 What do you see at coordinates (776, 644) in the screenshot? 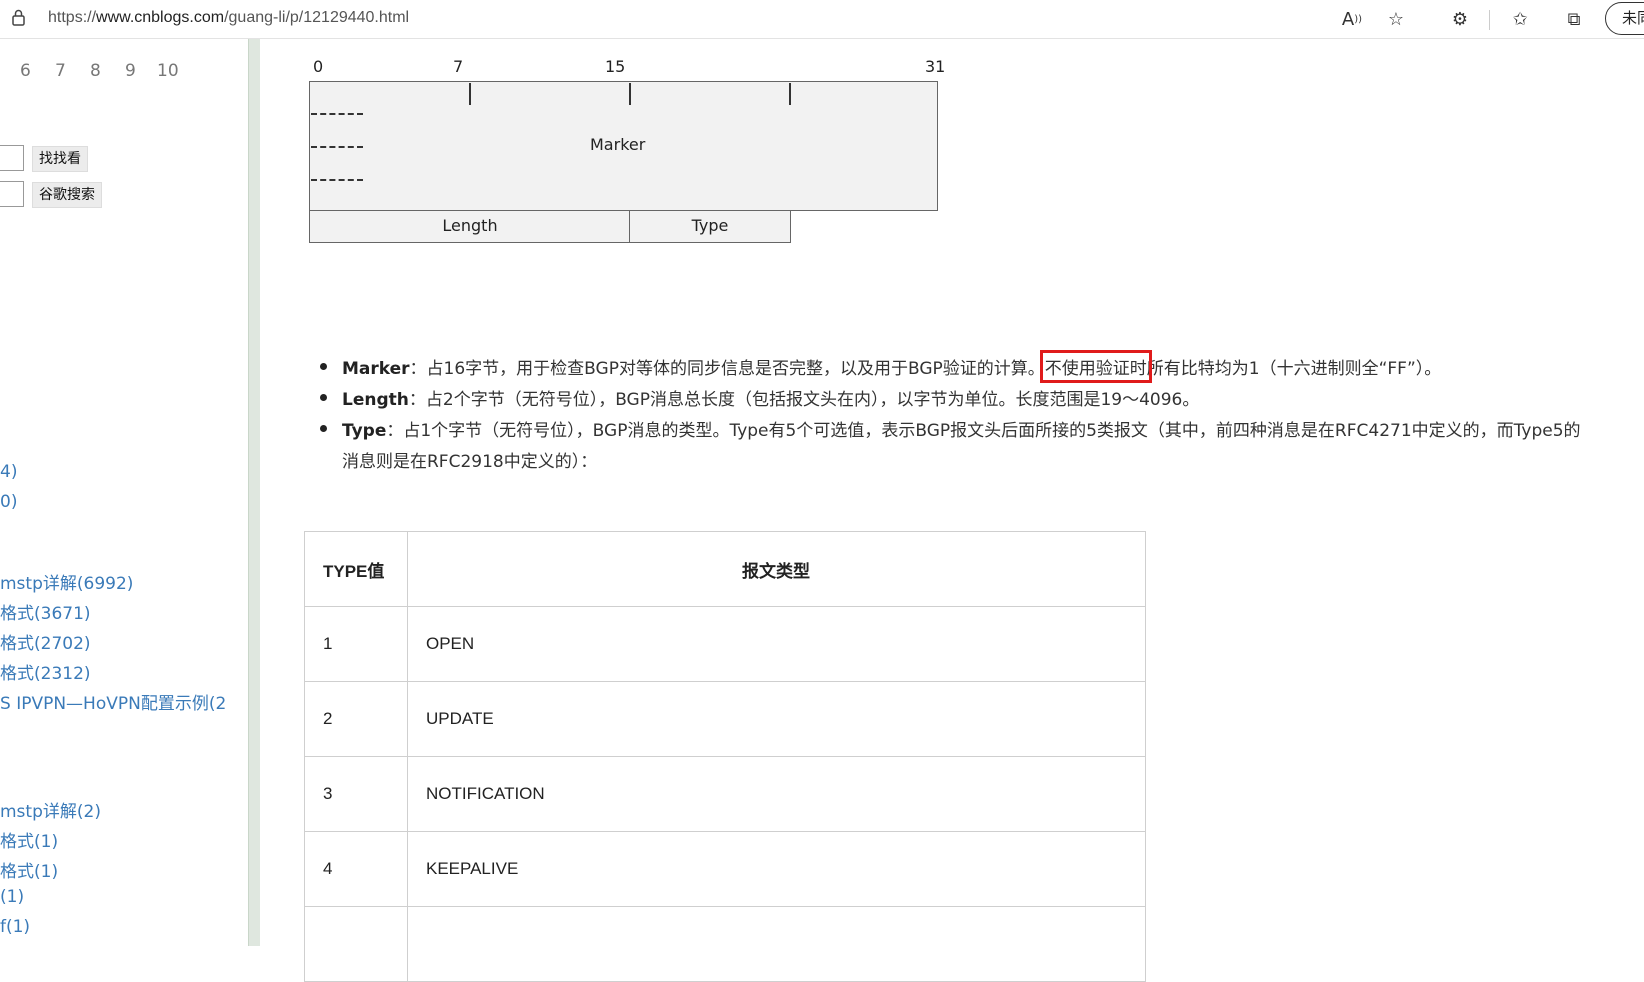
I see `table-cell: OPEN` at bounding box center [776, 644].